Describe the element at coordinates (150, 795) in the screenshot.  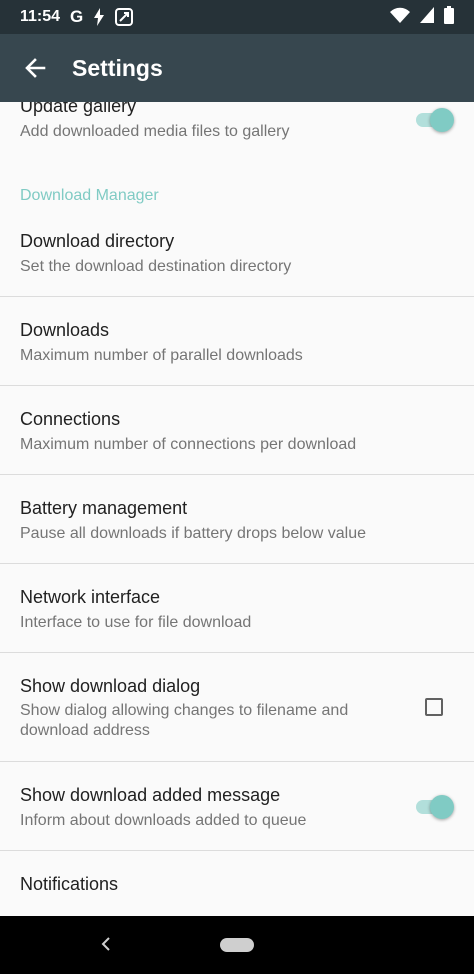
I see `pref-title: Show download added message` at that location.